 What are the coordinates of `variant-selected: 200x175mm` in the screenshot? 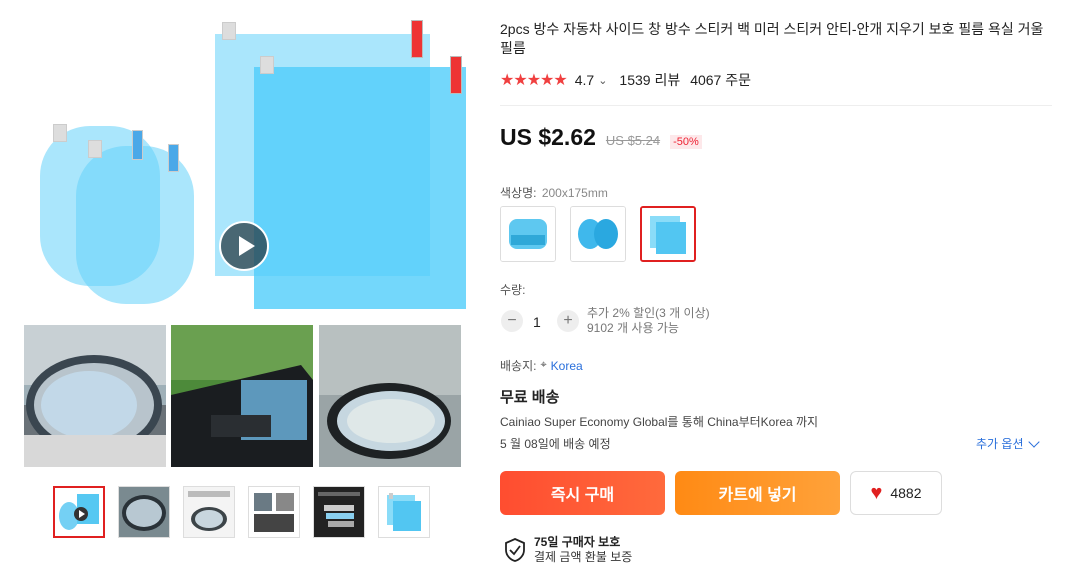 It's located at (574, 193).